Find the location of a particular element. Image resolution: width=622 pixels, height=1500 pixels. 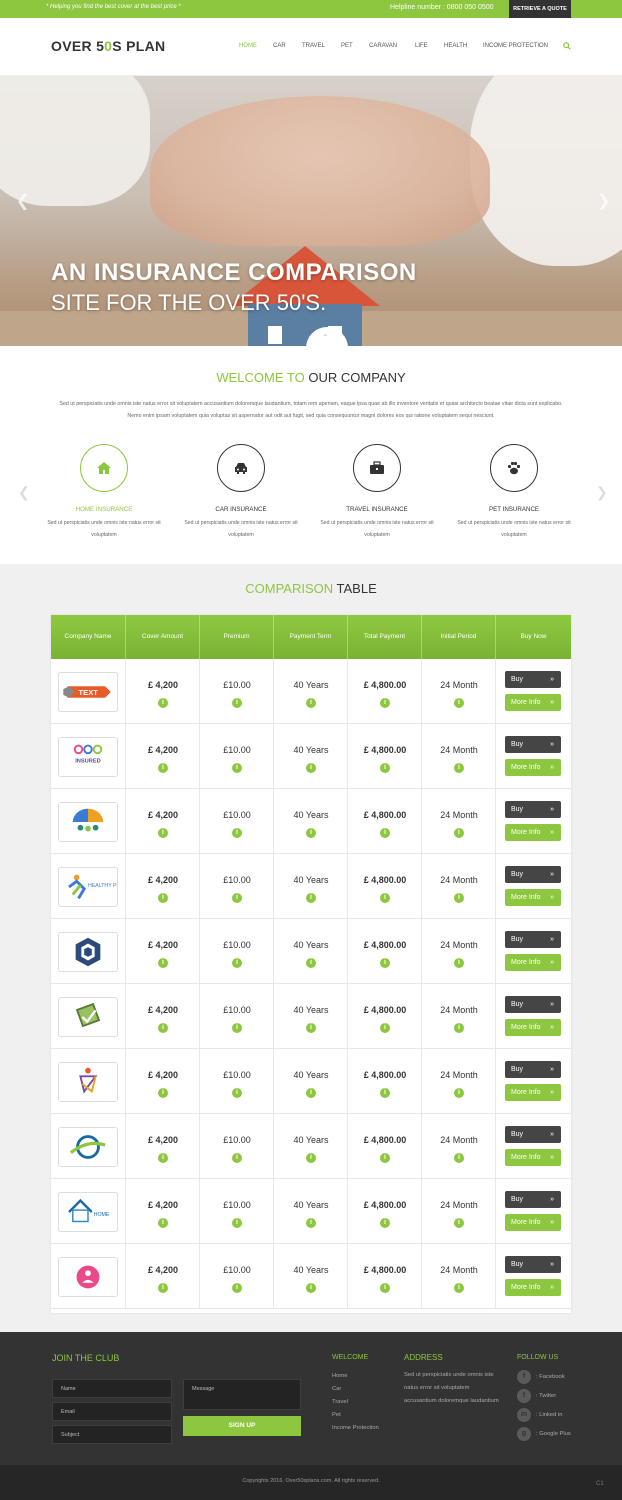

nav-pet: PET is located at coordinates (347, 46).